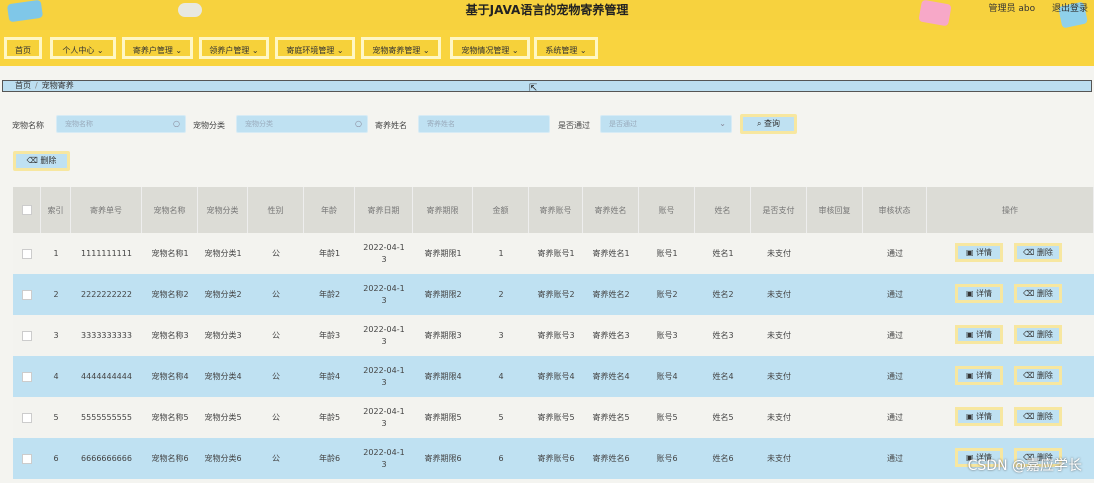 The width and height of the screenshot is (1094, 483). Describe the element at coordinates (443, 376) in the screenshot. I see `table-cell: 寄养期限4` at that location.